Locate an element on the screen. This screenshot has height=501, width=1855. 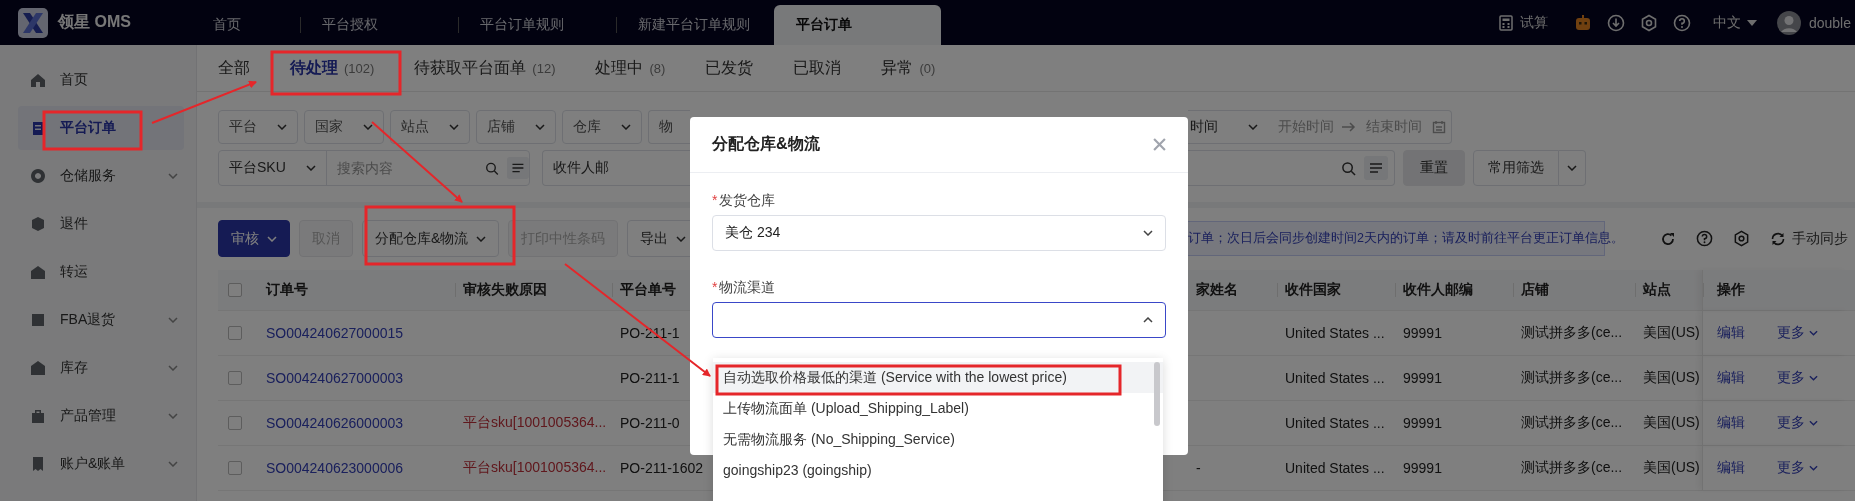
column-header: 收件国家 is located at coordinates (1313, 290).